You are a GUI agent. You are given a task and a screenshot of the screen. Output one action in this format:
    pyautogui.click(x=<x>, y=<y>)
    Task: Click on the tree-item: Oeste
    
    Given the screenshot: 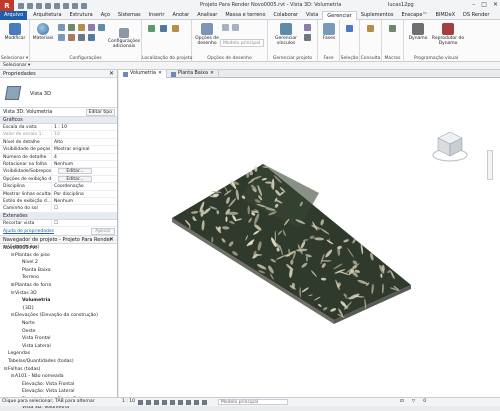 What is the action you would take?
    pyautogui.click(x=58, y=332)
    